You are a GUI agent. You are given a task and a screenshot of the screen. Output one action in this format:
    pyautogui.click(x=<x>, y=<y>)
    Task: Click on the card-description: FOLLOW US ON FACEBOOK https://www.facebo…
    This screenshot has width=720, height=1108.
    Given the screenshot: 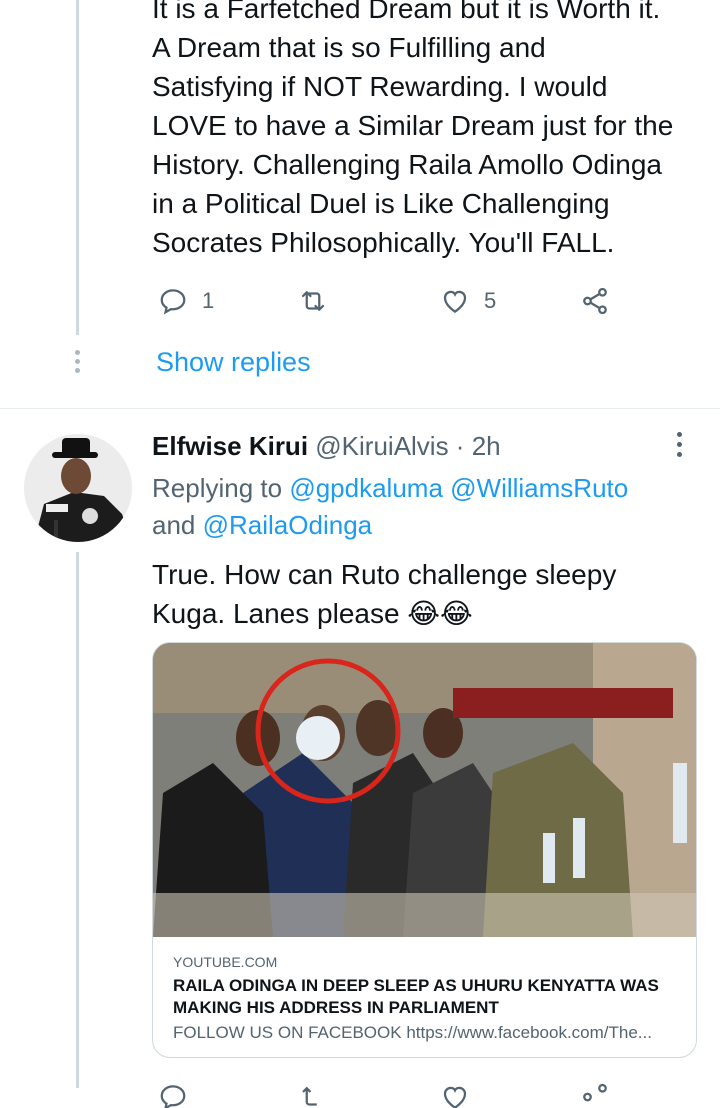 What is the action you would take?
    pyautogui.click(x=412, y=1032)
    